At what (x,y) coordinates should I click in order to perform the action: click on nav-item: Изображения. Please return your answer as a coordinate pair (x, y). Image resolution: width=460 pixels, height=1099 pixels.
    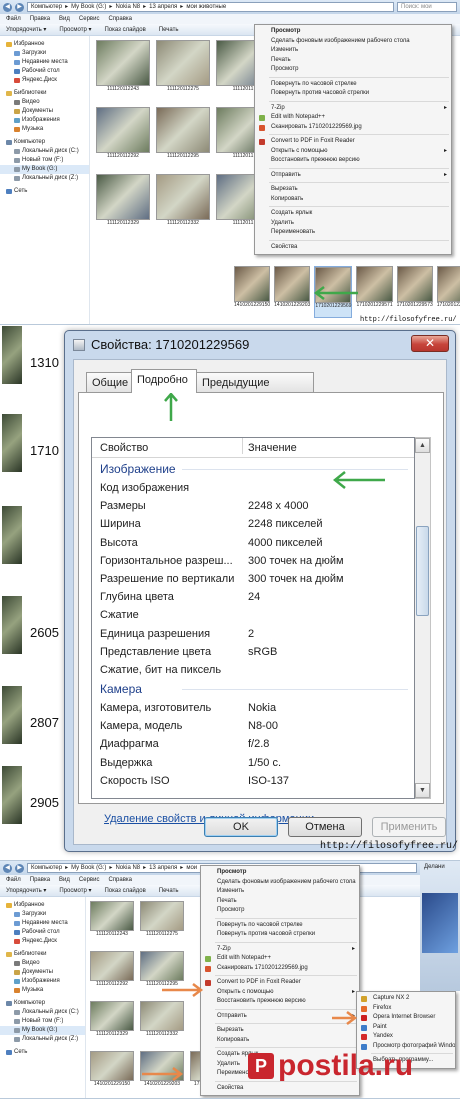
    Looking at the image, I should click on (44, 120).